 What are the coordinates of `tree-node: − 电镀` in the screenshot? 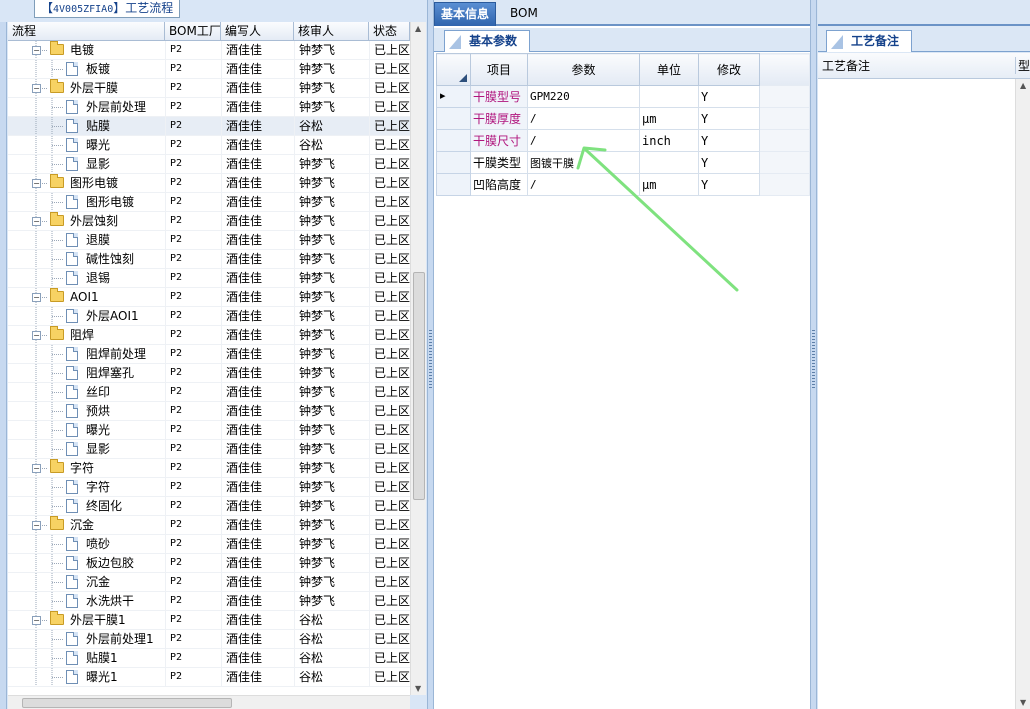 It's located at (86, 50).